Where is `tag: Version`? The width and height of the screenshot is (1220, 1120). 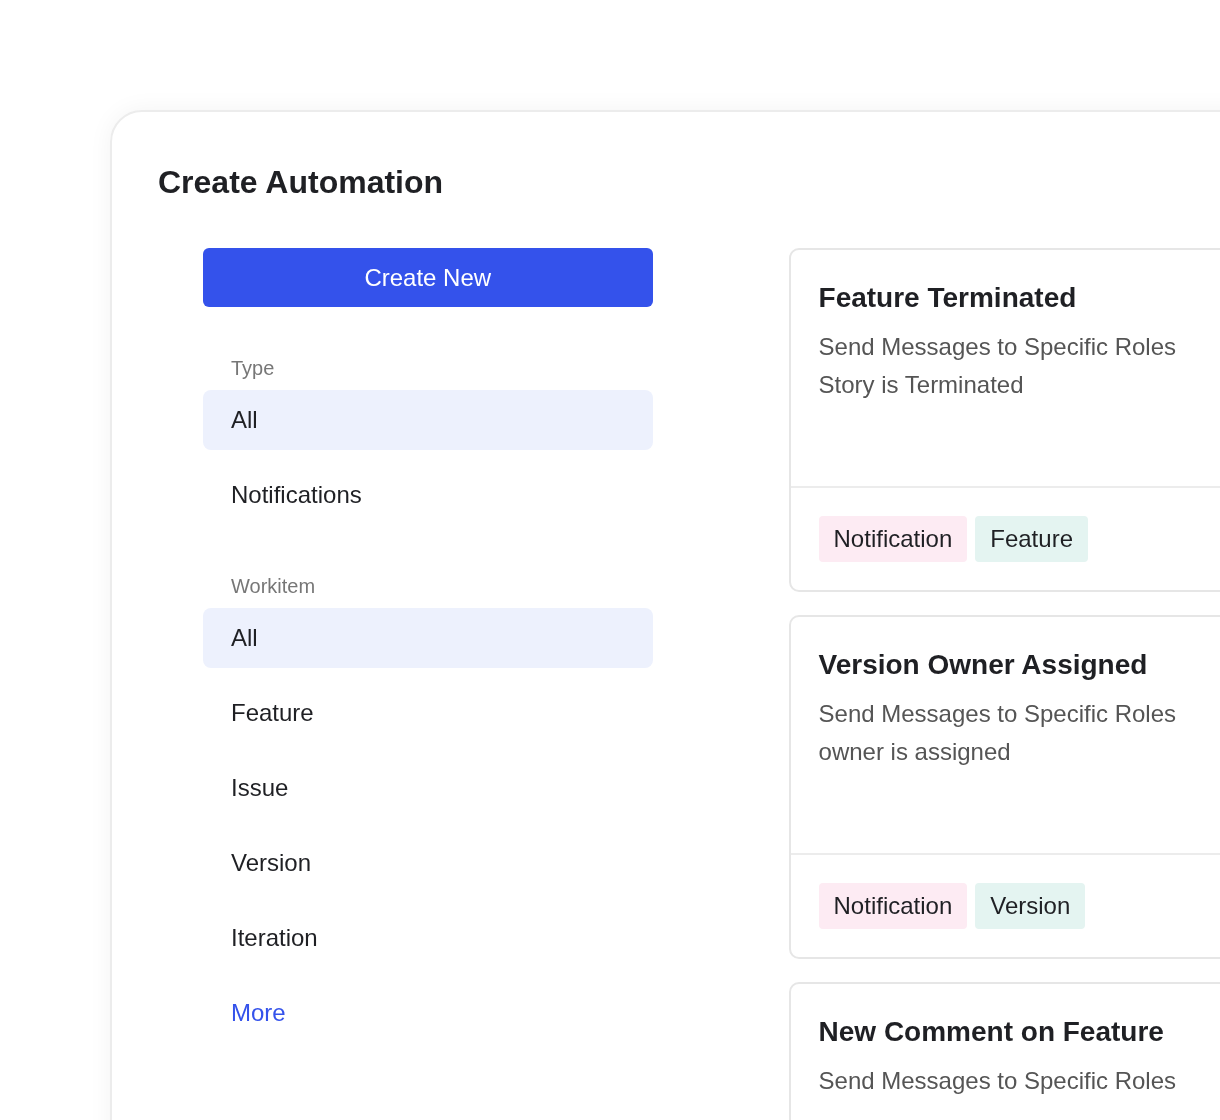 tag: Version is located at coordinates (1030, 906).